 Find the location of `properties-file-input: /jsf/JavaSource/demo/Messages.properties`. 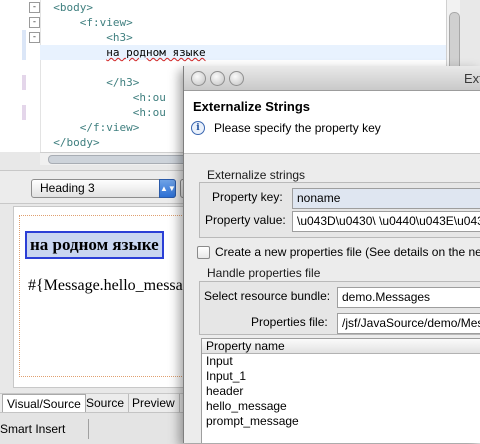

properties-file-input: /jsf/JavaSource/demo/Messages.properties is located at coordinates (408, 323).